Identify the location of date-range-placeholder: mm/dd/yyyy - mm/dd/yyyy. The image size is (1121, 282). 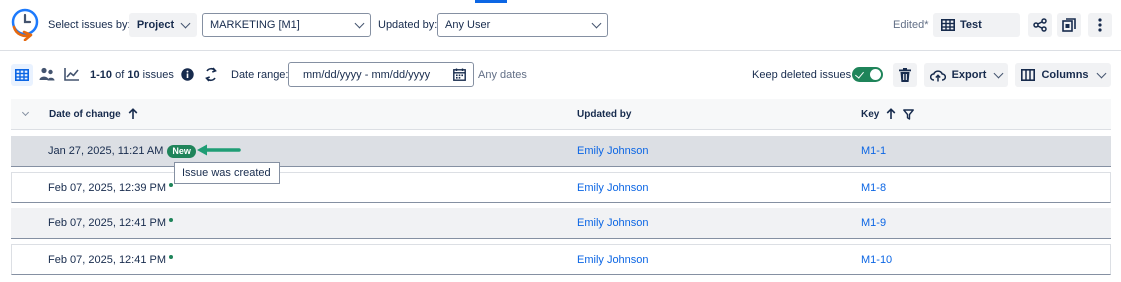
(367, 74).